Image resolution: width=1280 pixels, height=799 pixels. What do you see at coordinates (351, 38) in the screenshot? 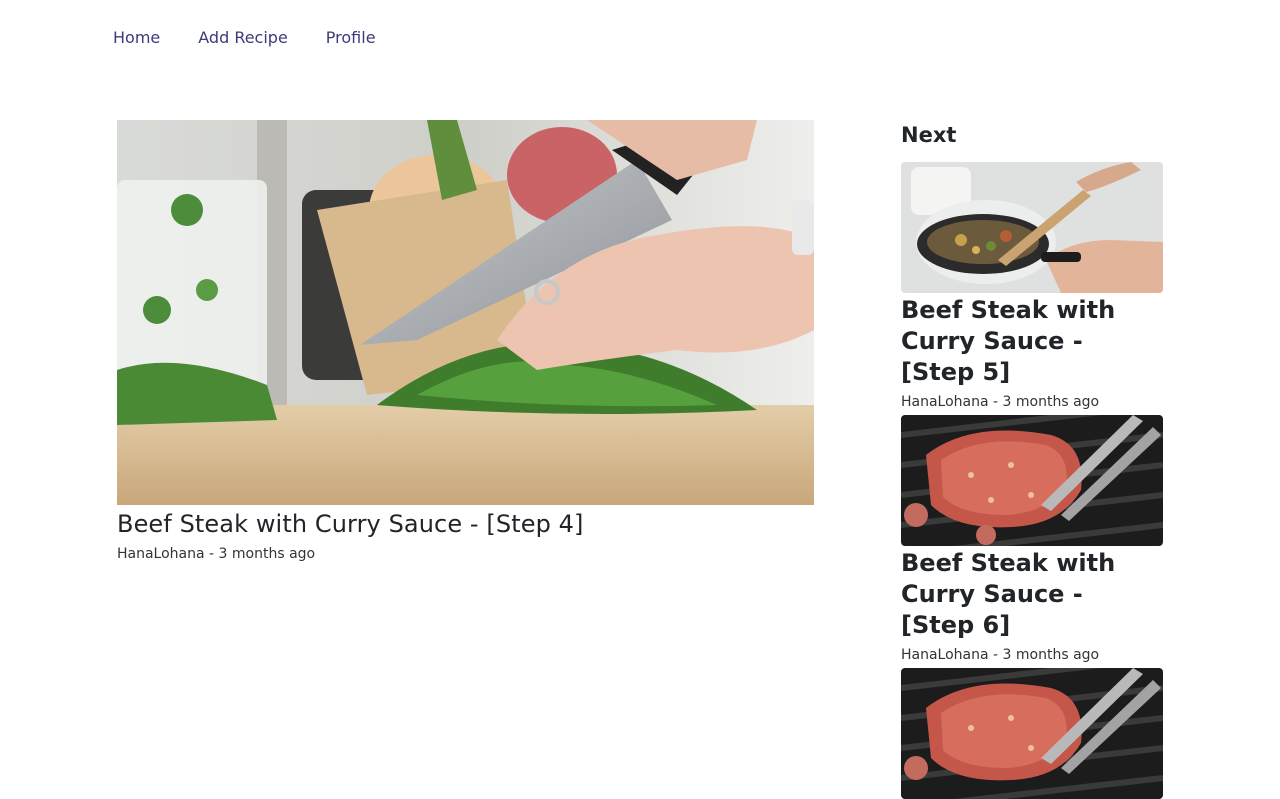
I see `nav-profile-link: Profile` at bounding box center [351, 38].